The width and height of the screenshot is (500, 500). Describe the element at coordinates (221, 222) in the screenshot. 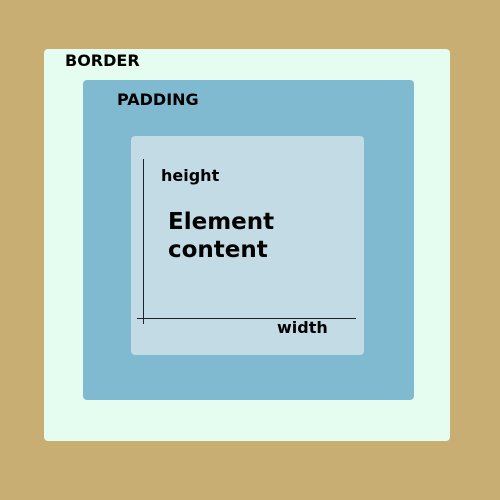

I see `content-label-line1: Element` at that location.